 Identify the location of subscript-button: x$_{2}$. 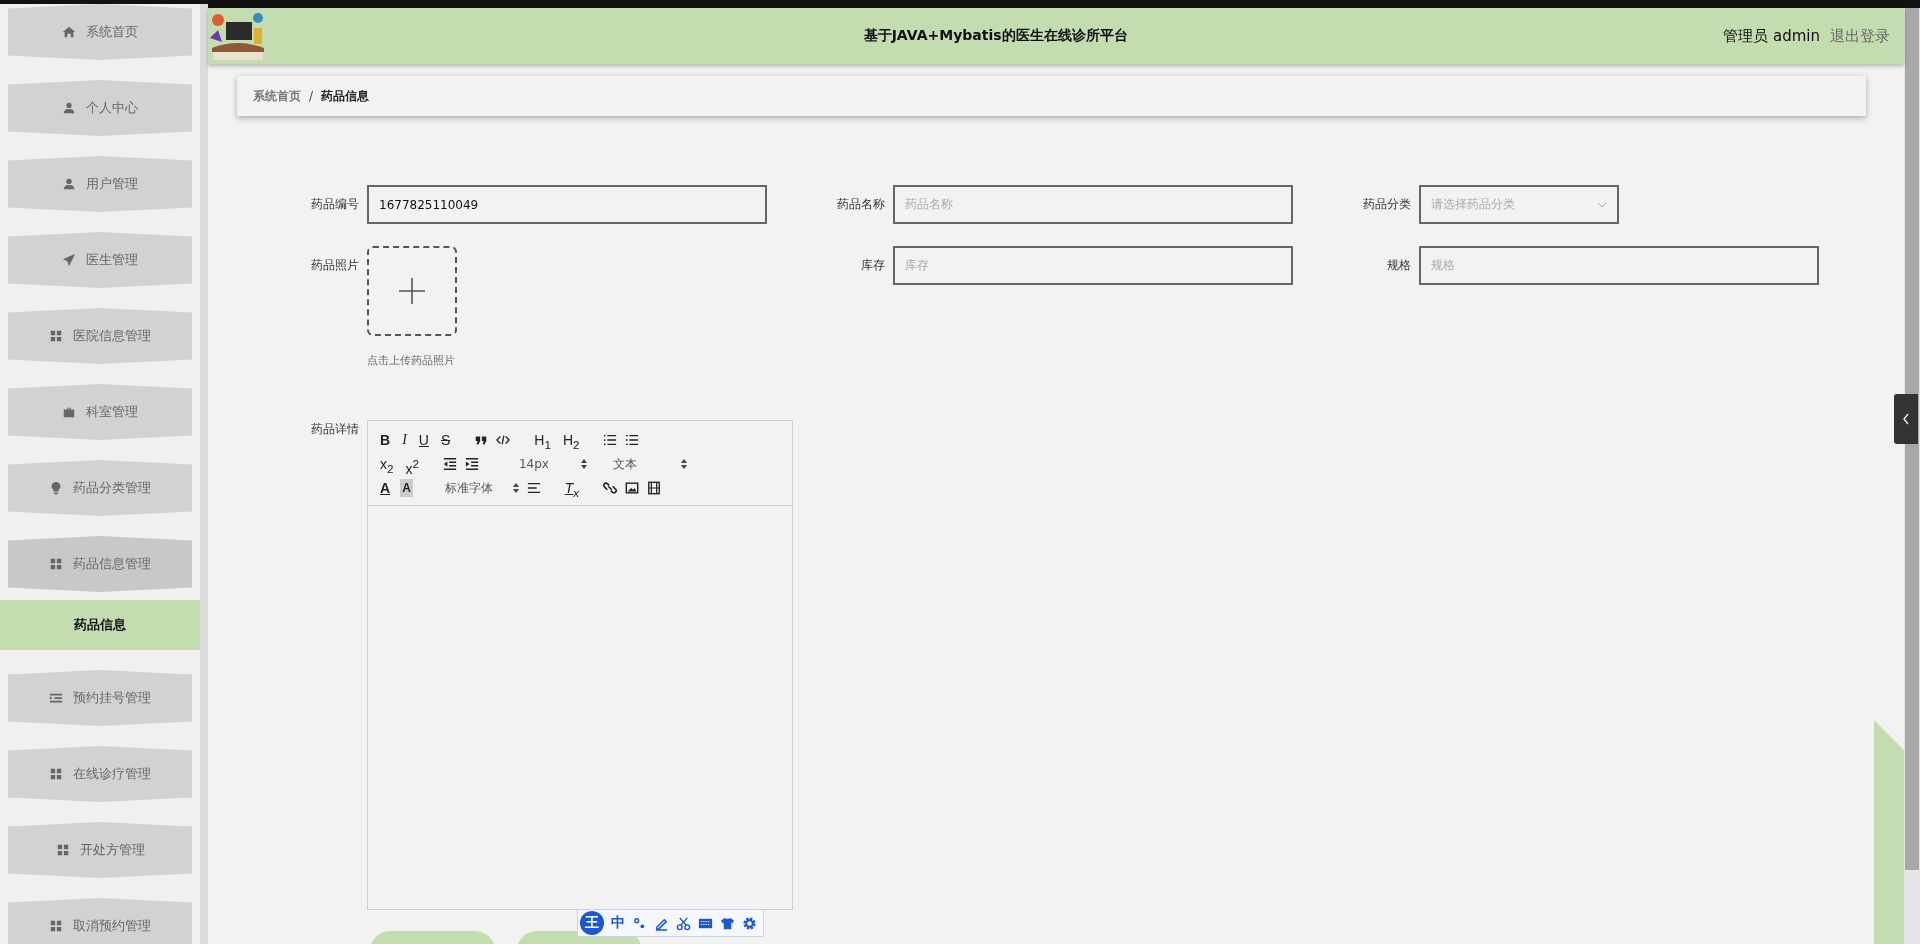
(387, 464).